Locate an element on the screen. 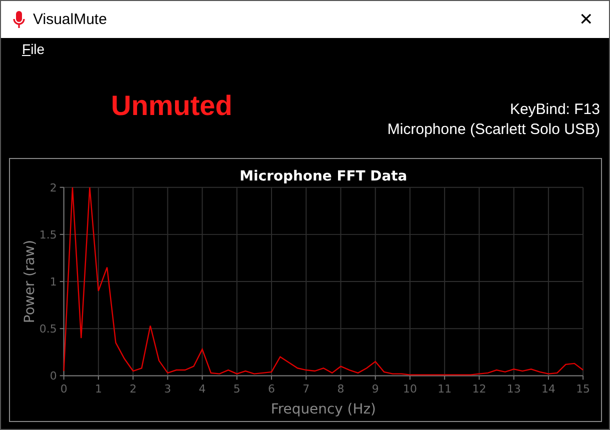  y-axis-label: Power (raw) is located at coordinates (30, 282).